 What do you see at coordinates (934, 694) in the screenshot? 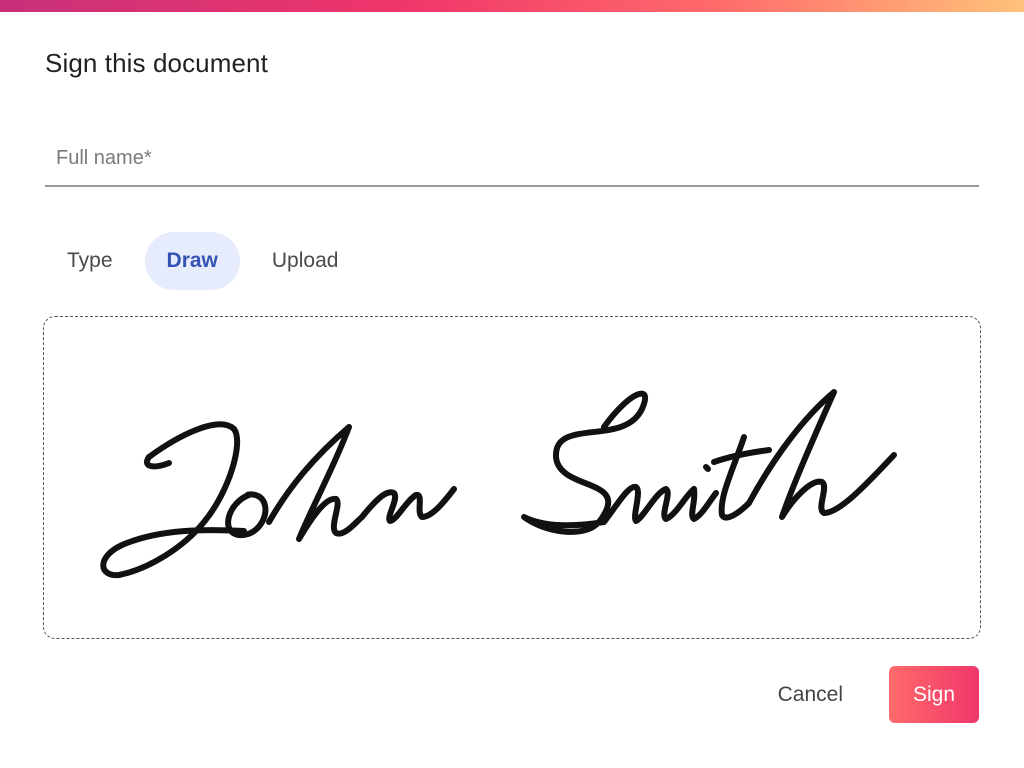
I see `sign-button: Sign` at bounding box center [934, 694].